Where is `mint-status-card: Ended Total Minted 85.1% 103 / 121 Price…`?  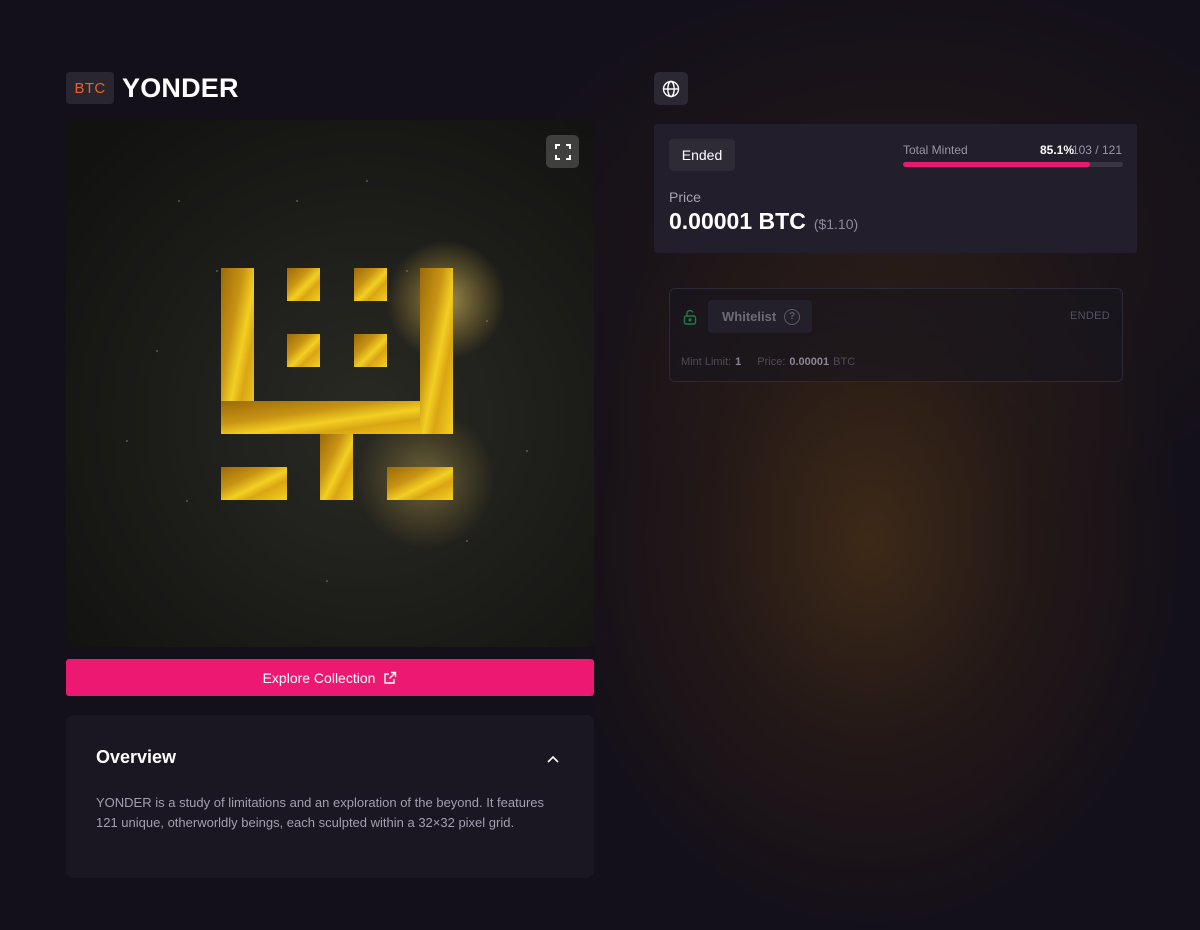 mint-status-card: Ended Total Minted 85.1% 103 / 121 Price… is located at coordinates (895, 188).